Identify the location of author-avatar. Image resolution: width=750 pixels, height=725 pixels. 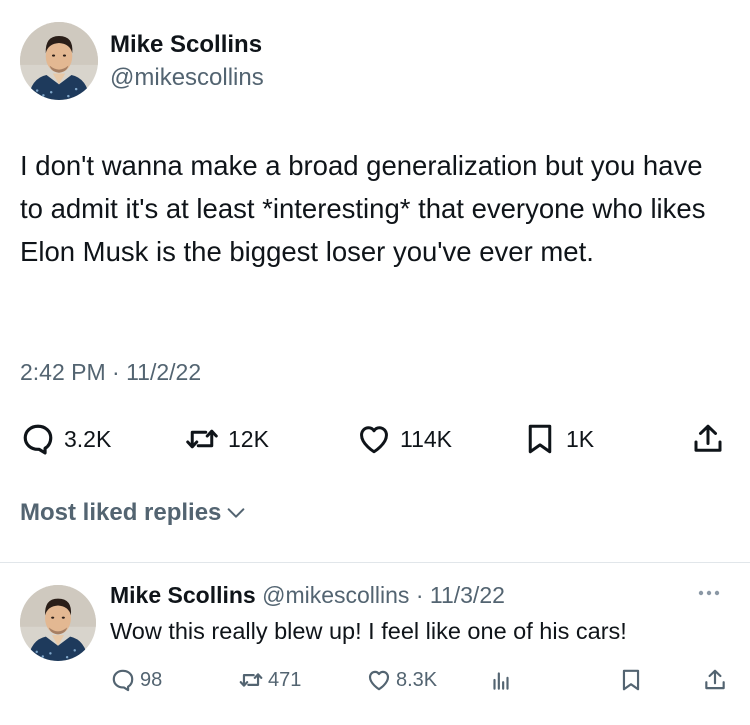
(59, 61).